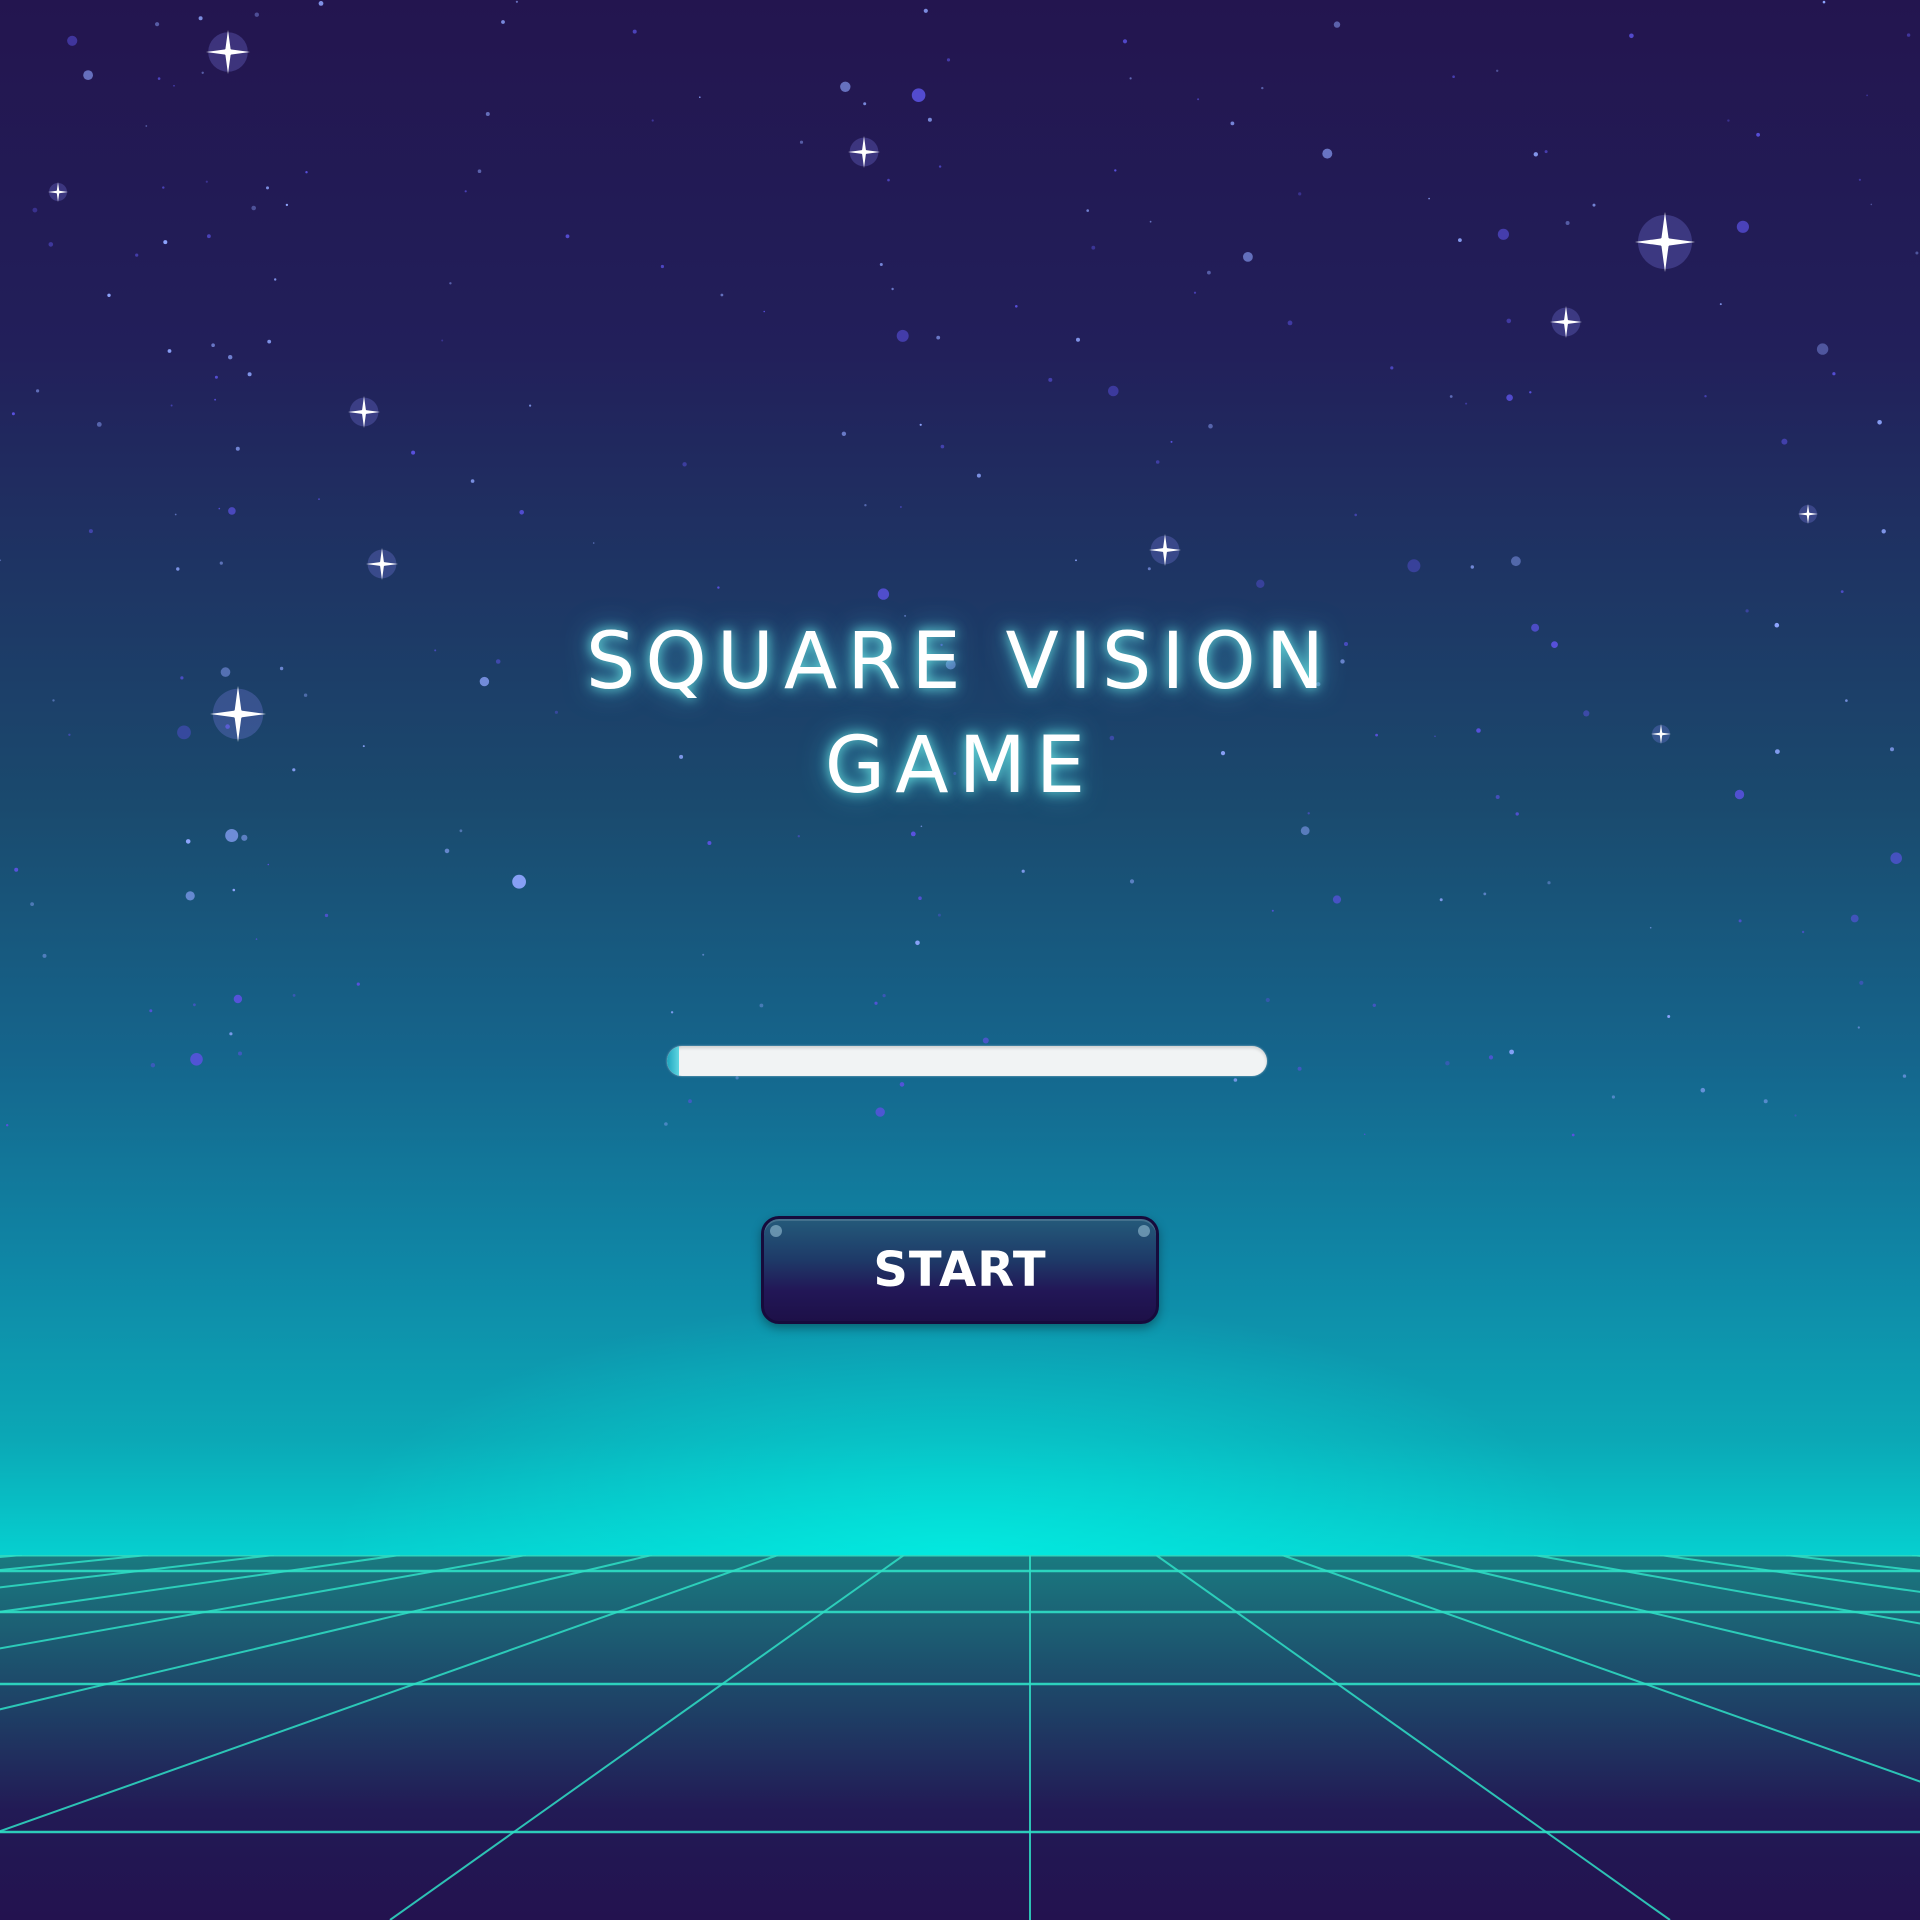 This screenshot has width=1920, height=1920. I want to click on button-gloss-left, so click(776, 1231).